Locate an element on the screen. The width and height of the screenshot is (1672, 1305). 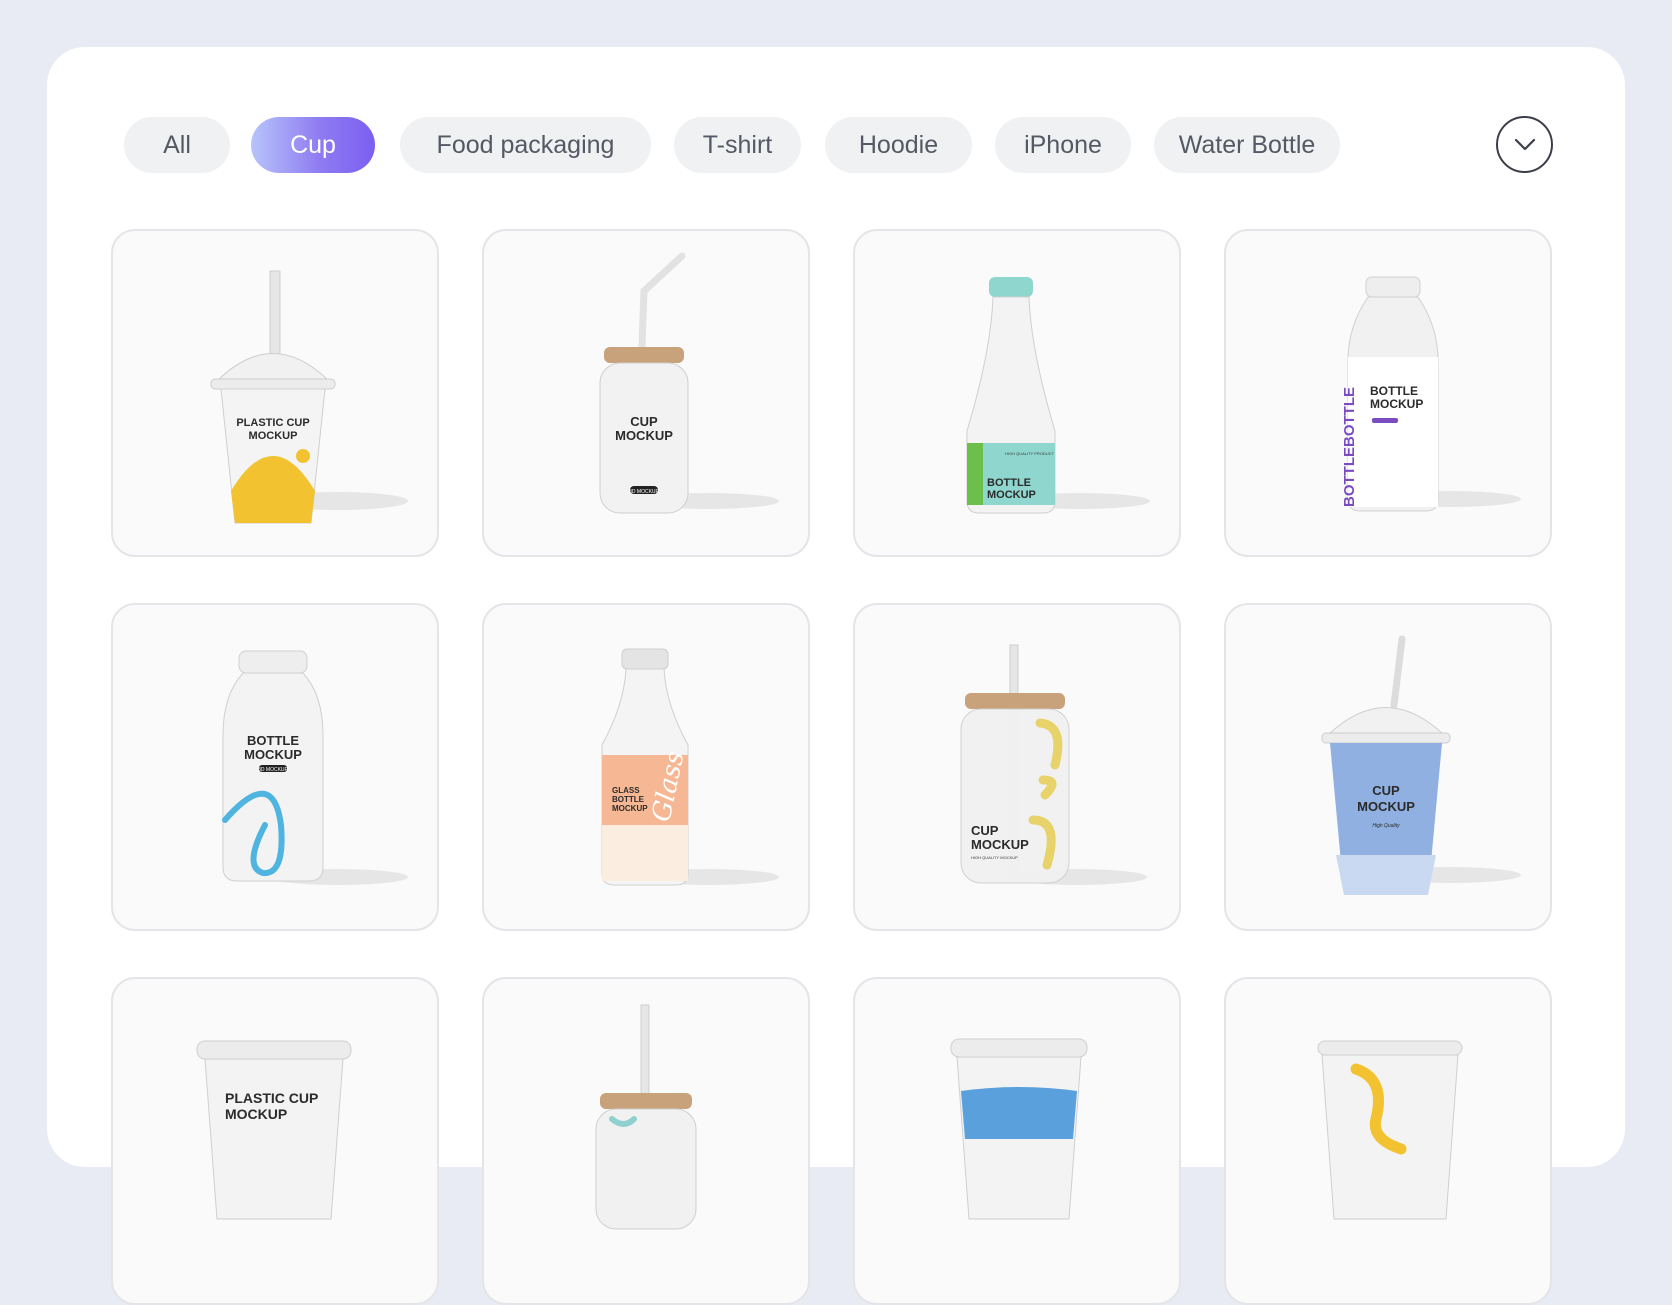
mockup-card-blue-band-cup is located at coordinates (1017, 1141).